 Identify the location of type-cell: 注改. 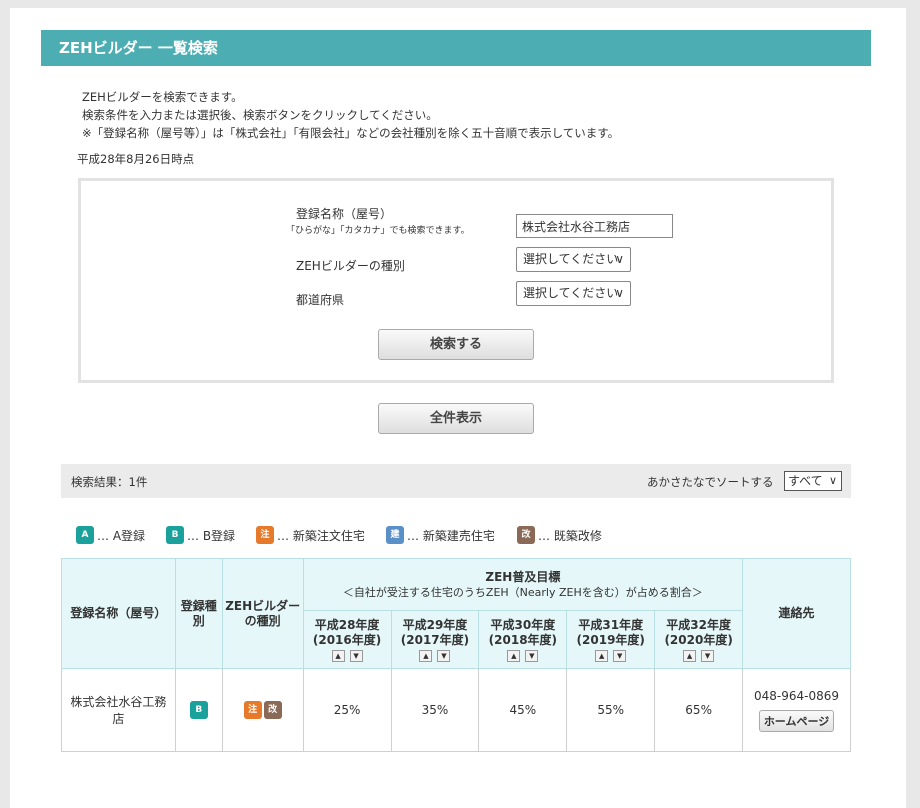
(262, 710).